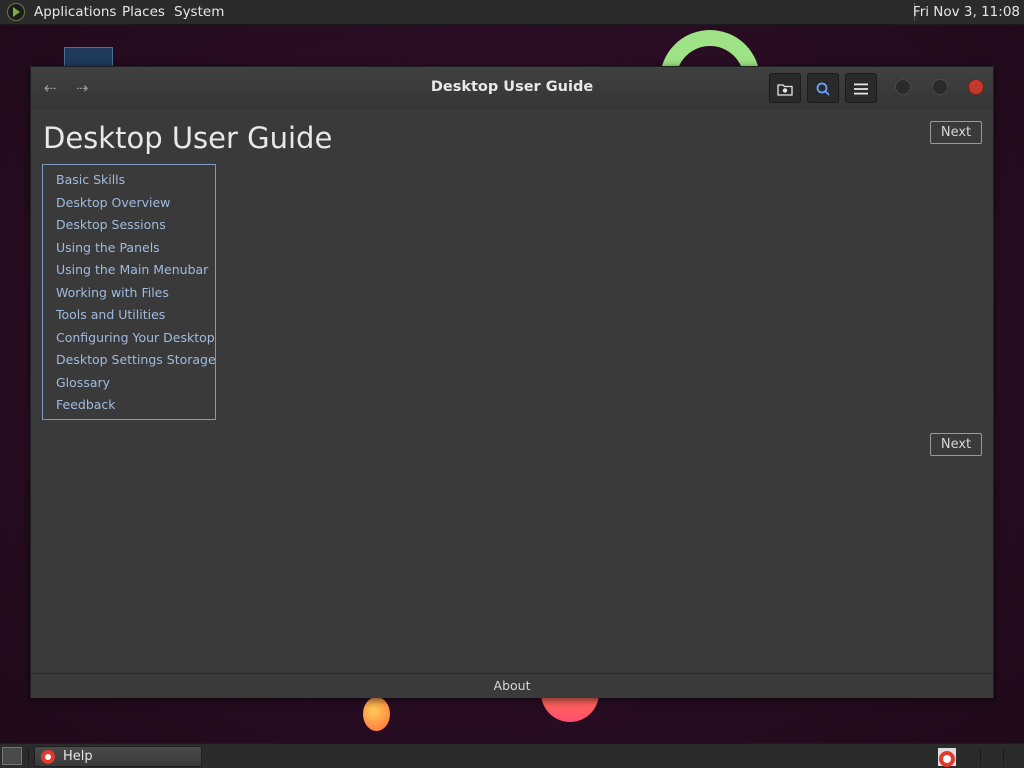 The height and width of the screenshot is (768, 1024). I want to click on toc-link-working-with-files: Working with Files, so click(135, 295).